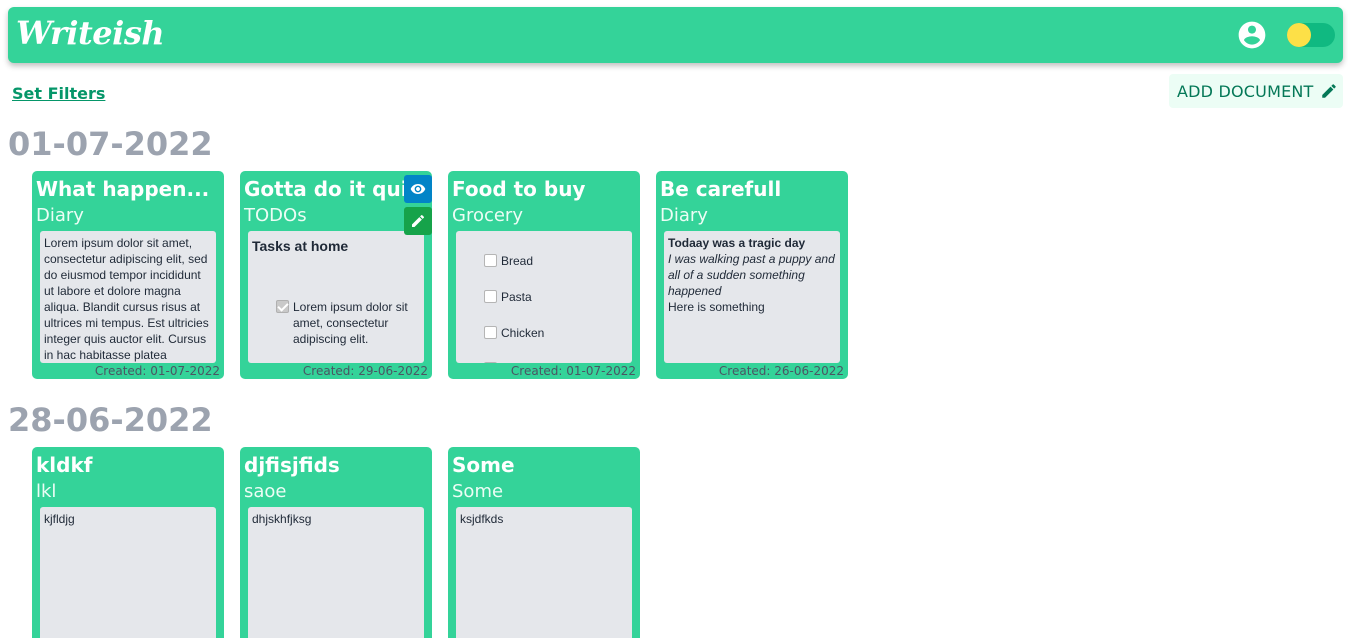 The height and width of the screenshot is (638, 1348). Describe the element at coordinates (721, 189) in the screenshot. I see `card-title: Be carefull` at that location.